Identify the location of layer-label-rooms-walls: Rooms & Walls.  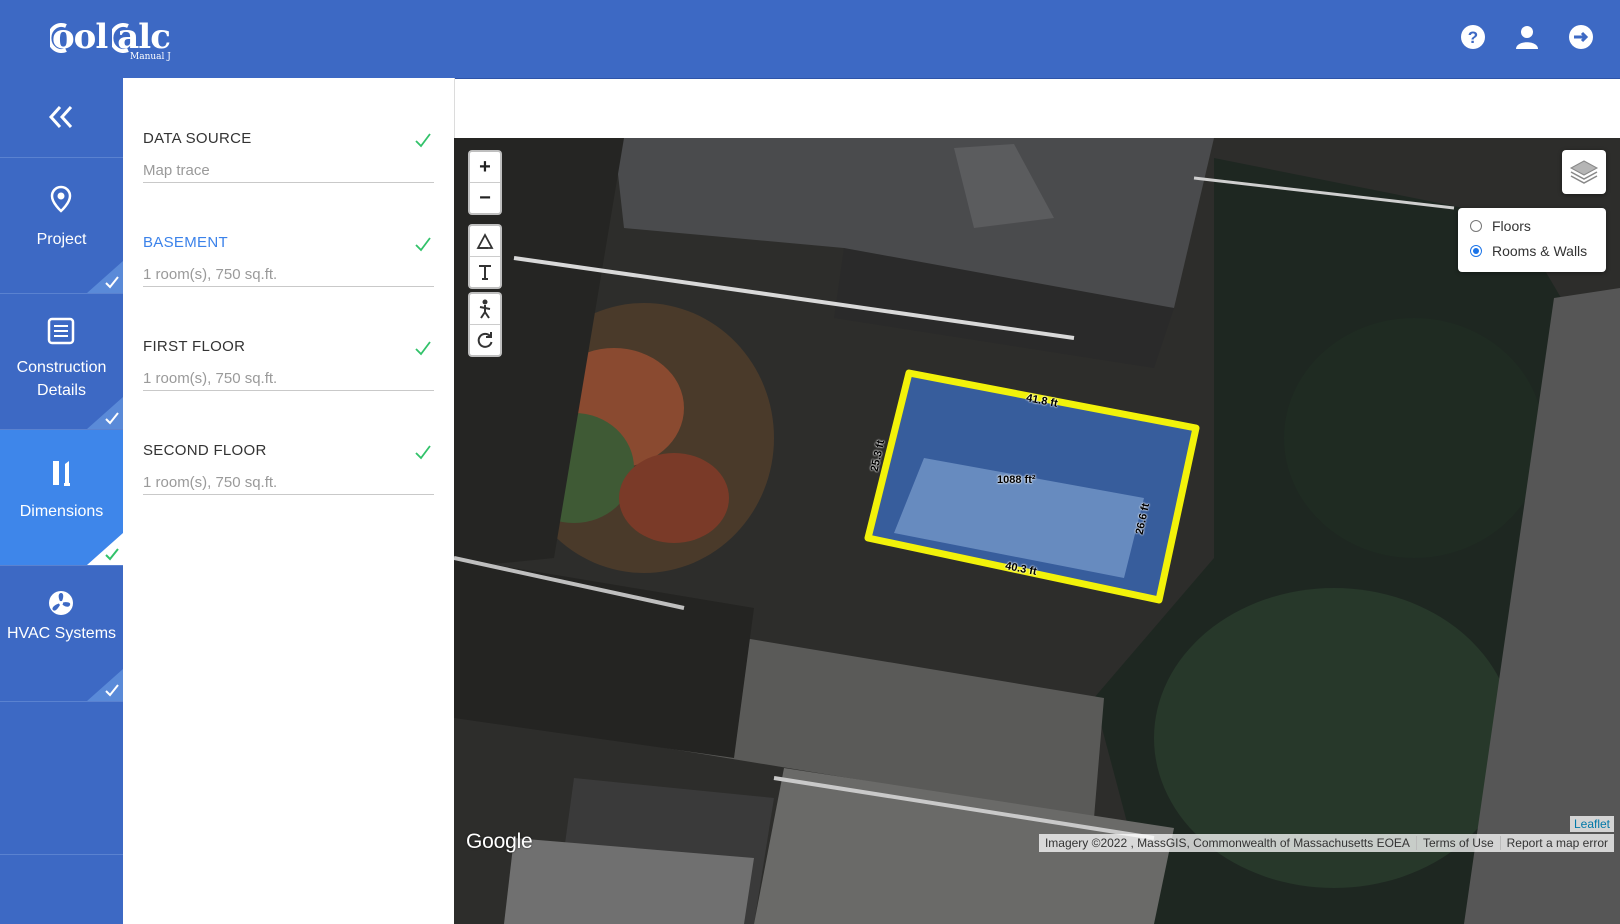
(1540, 251).